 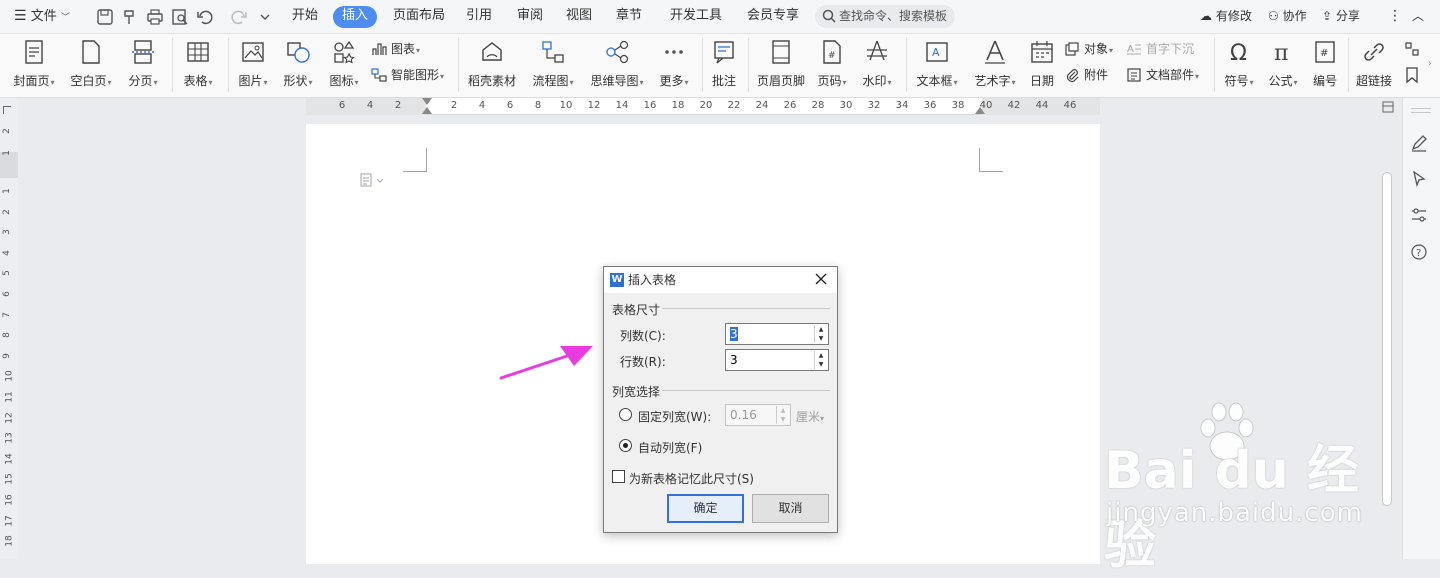 What do you see at coordinates (995, 66) in the screenshot?
I see `wordart-button: 艺术字▾` at bounding box center [995, 66].